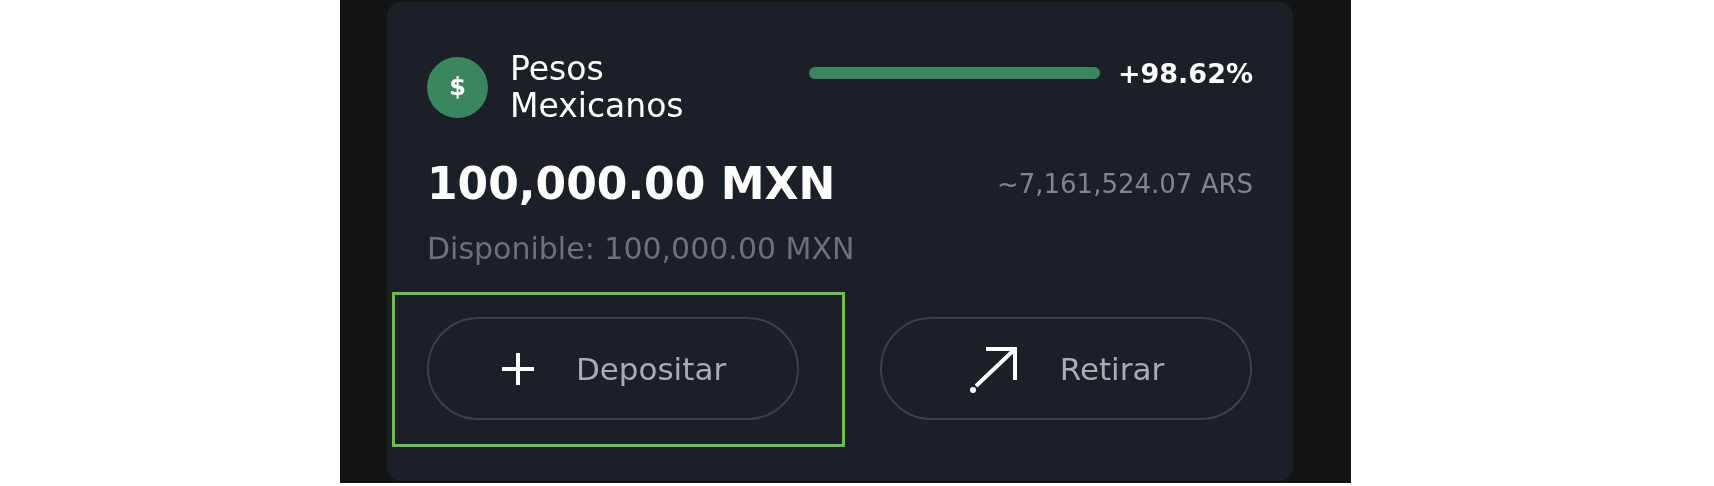 The height and width of the screenshot is (486, 1714). I want to click on currency-name: Pesos Mexicanos, so click(597, 87).